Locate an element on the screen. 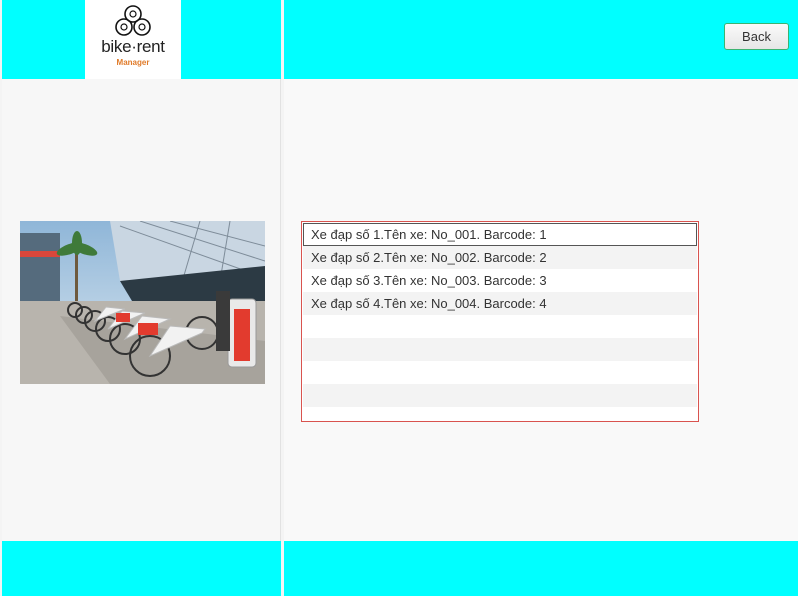 The width and height of the screenshot is (798, 596). left-footer is located at coordinates (141, 568).